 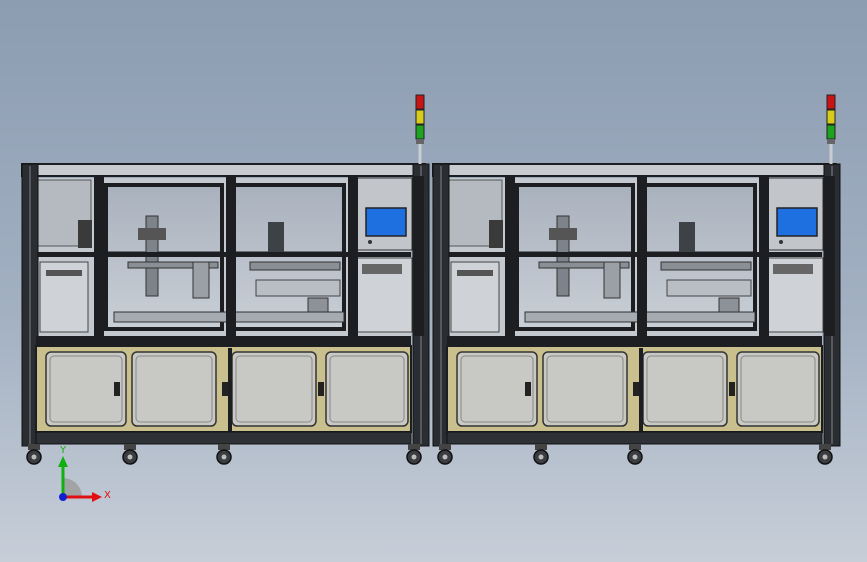 What do you see at coordinates (63, 450) in the screenshot?
I see `y-axis-label: Y` at bounding box center [63, 450].